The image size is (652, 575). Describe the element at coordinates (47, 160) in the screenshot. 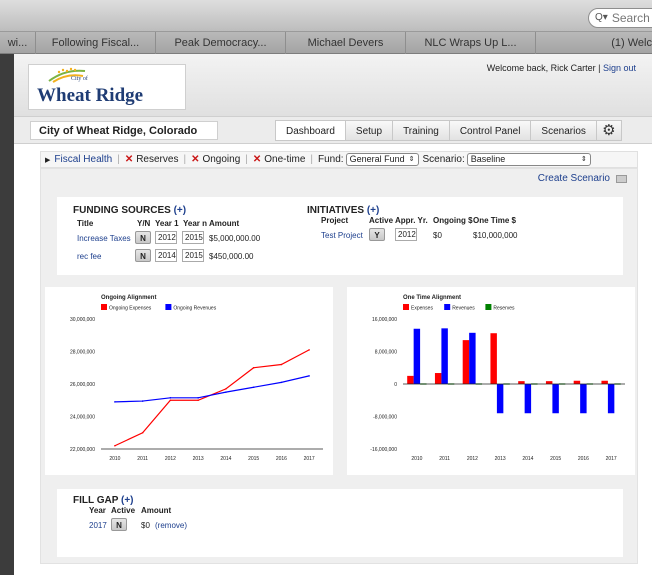

I see `expand-triangle-icon: ▶` at that location.